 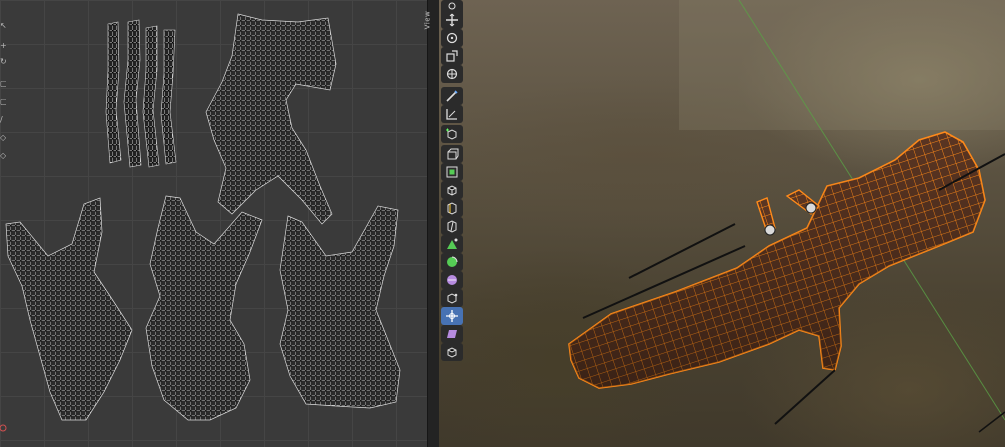 What do you see at coordinates (452, 114) in the screenshot?
I see `measure-icon` at bounding box center [452, 114].